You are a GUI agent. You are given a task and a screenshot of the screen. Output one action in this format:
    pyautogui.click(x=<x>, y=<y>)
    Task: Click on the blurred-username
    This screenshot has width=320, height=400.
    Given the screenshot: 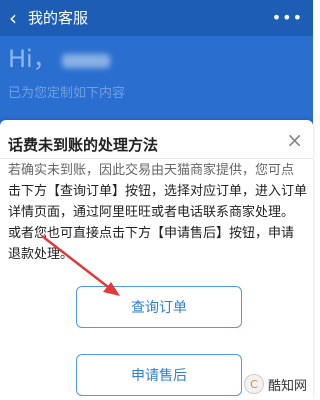 What is the action you would take?
    pyautogui.click(x=86, y=61)
    